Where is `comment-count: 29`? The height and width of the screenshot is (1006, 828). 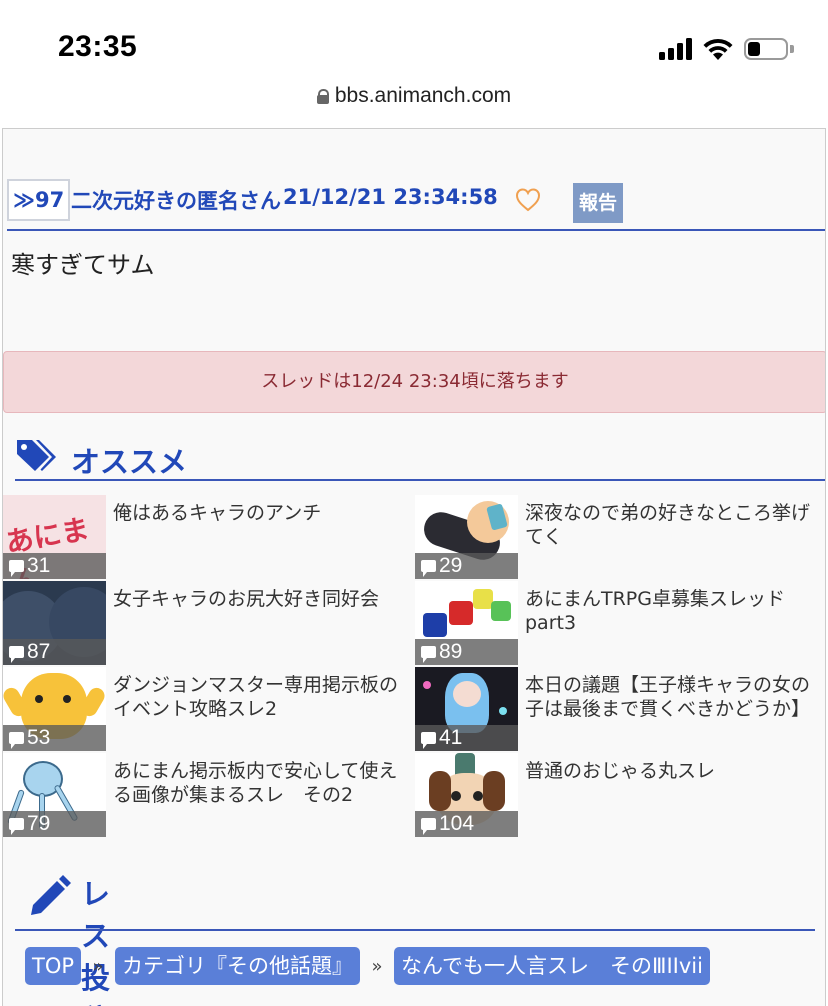
comment-count: 29 is located at coordinates (451, 565).